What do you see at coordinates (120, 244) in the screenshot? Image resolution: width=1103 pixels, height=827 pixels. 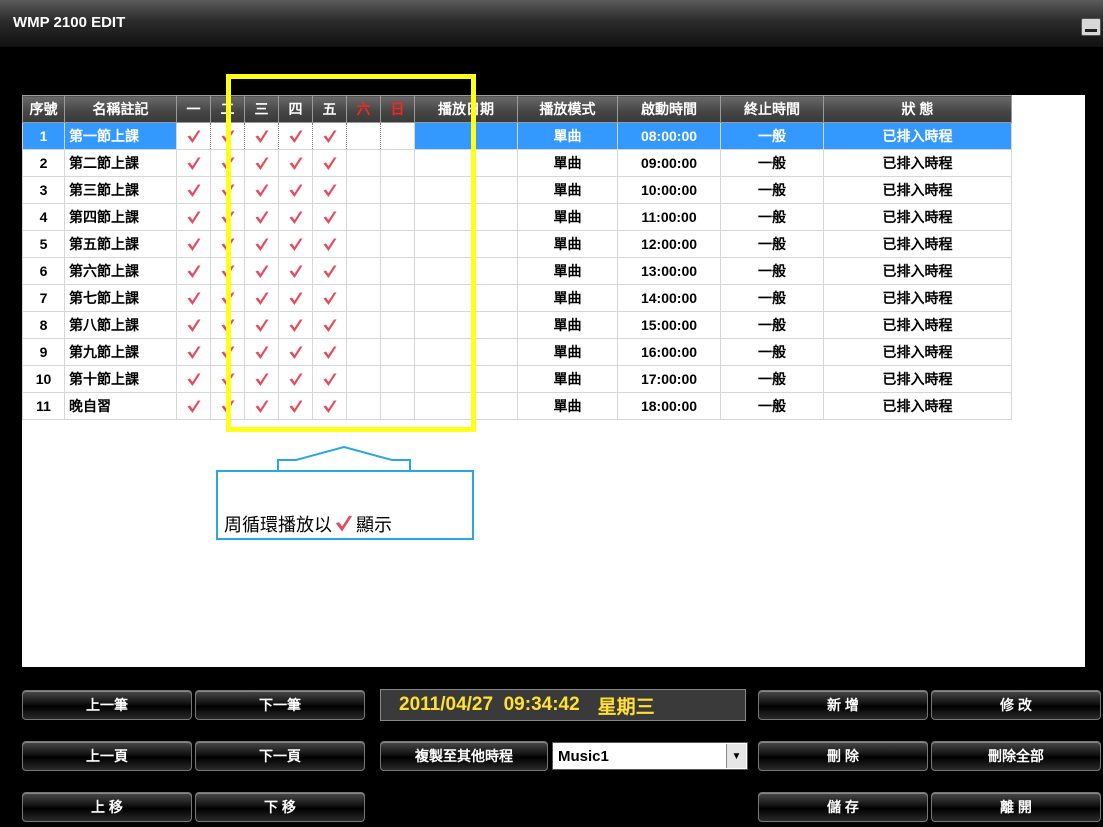 I see `name-cell: 第五節上課` at bounding box center [120, 244].